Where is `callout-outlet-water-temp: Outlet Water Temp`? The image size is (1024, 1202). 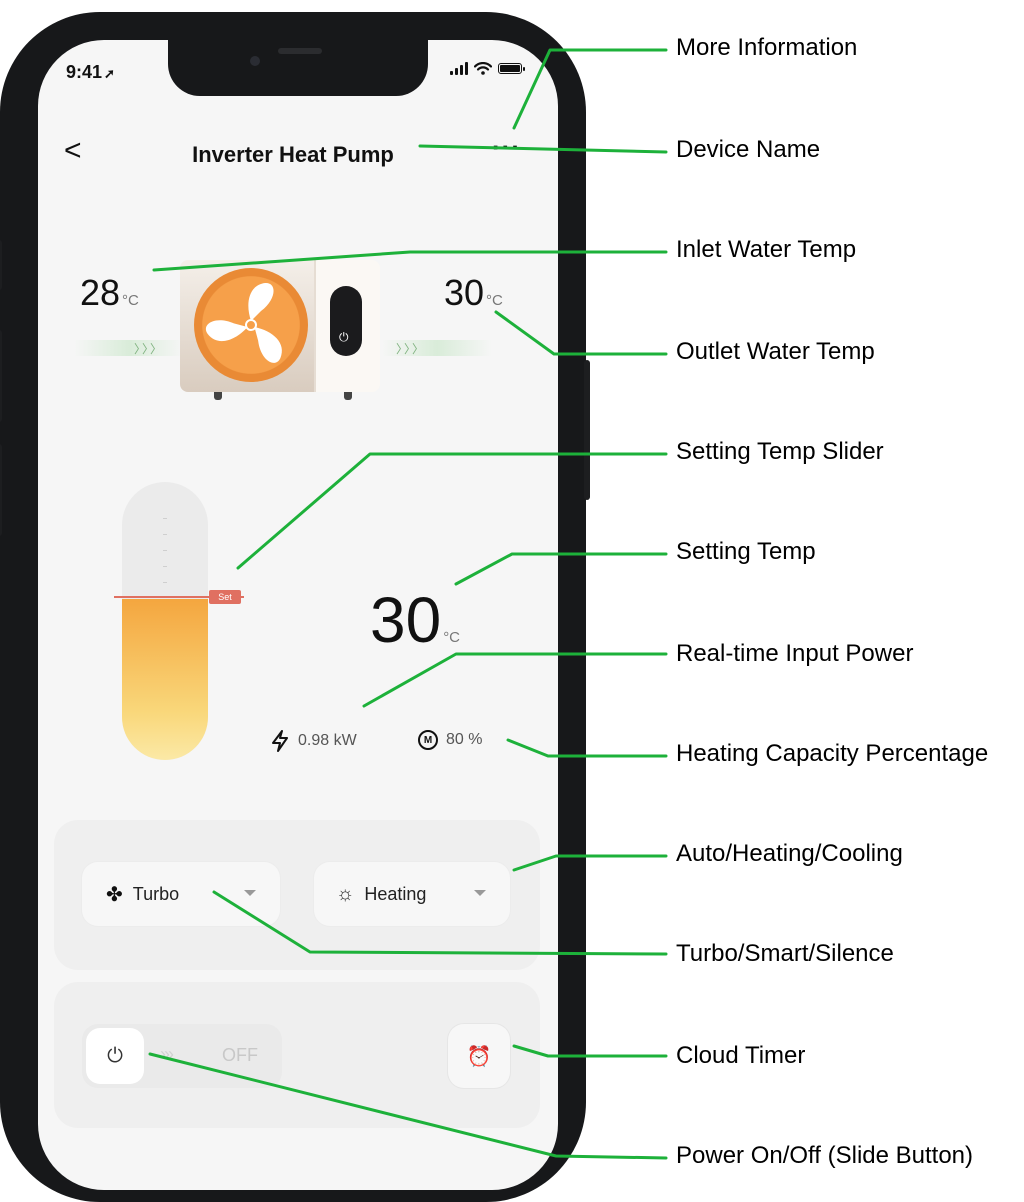 callout-outlet-water-temp: Outlet Water Temp is located at coordinates (775, 351).